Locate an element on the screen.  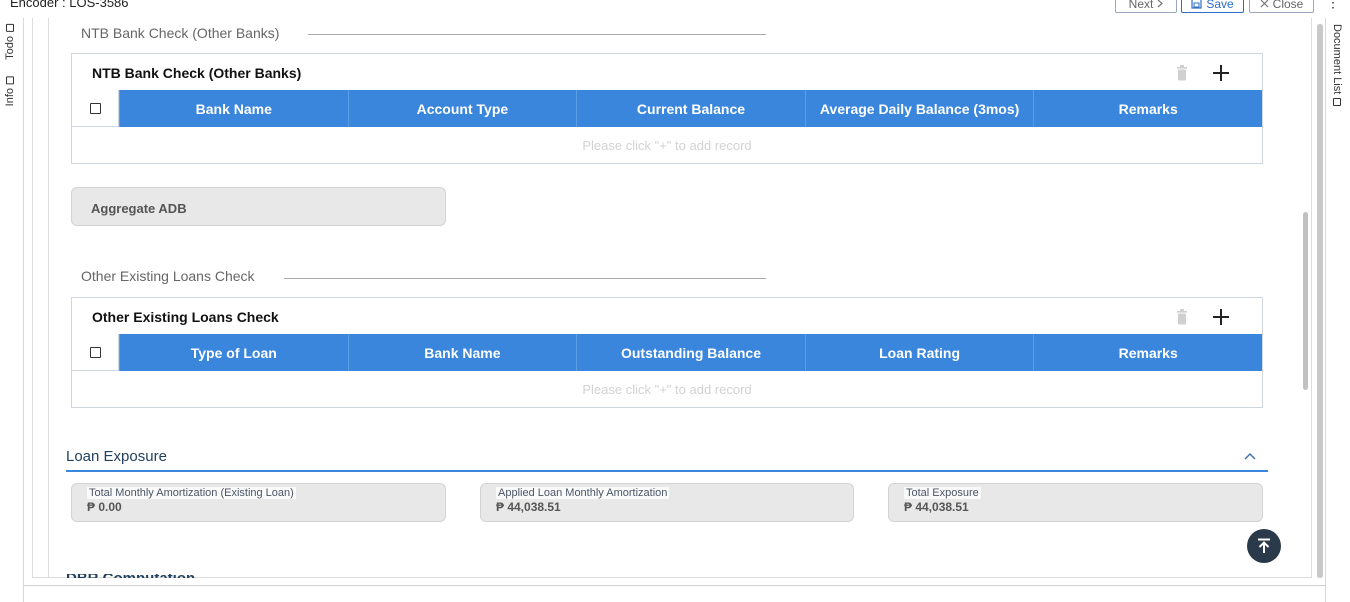
total-monthly-amortization-value: ₱ 0.00 is located at coordinates (104, 507).